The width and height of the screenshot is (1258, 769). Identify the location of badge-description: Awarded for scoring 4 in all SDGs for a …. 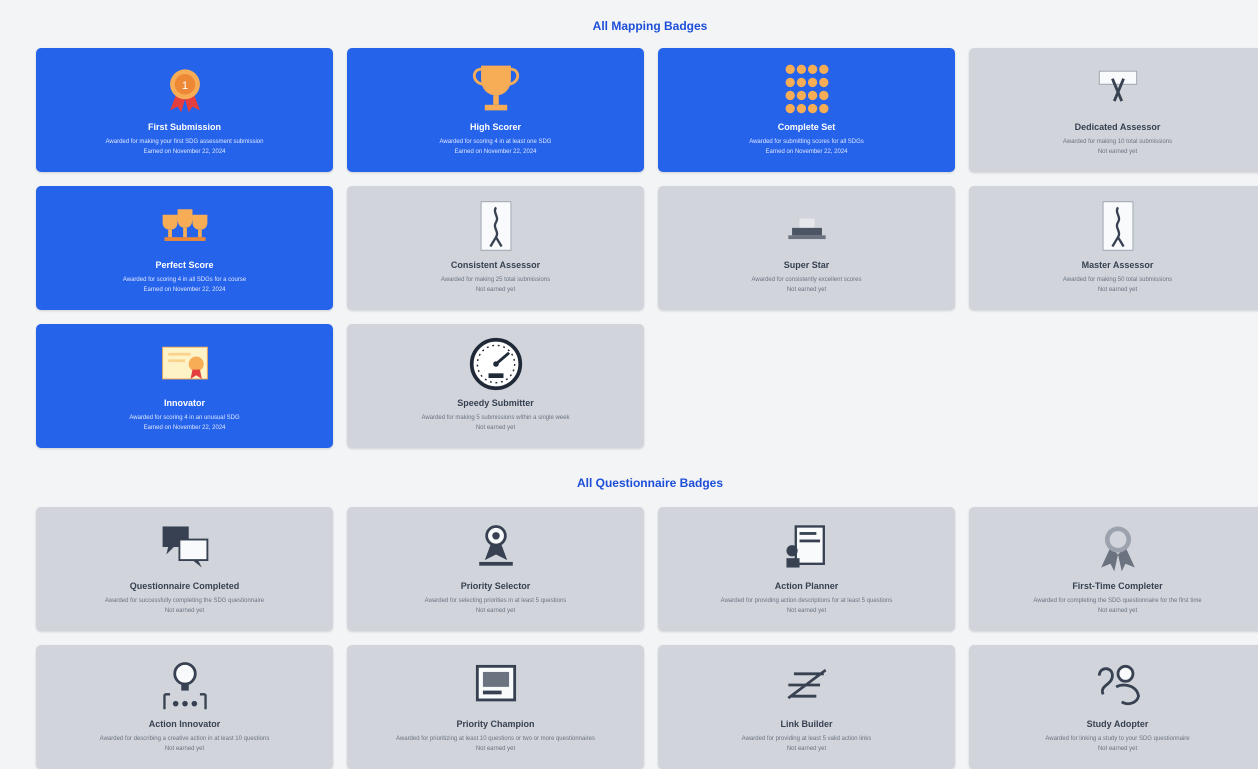
(184, 280).